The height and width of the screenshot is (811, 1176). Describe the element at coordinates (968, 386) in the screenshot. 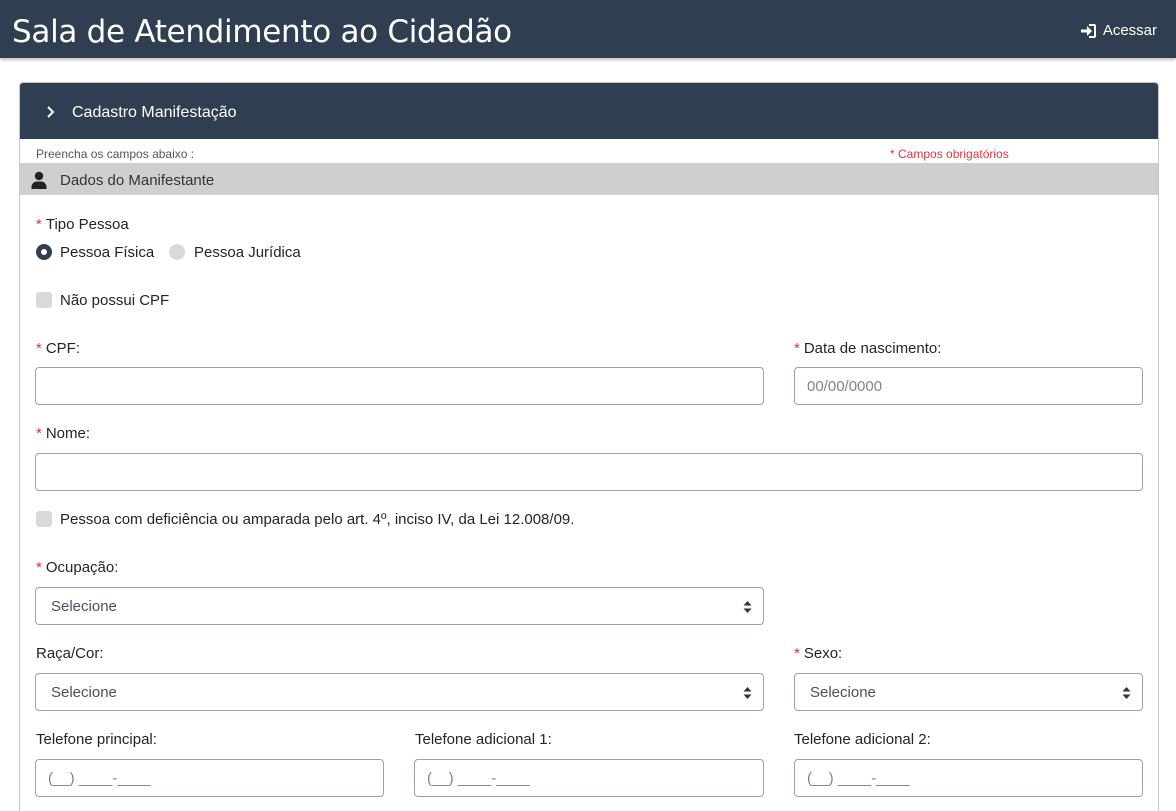

I see `data-nascimento-input` at that location.